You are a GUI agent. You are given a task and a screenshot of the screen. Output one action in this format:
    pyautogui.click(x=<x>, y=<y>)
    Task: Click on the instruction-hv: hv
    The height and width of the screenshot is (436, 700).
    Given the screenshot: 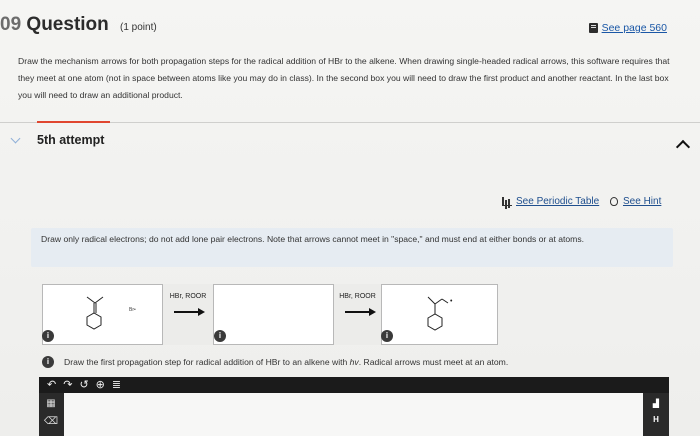 What is the action you would take?
    pyautogui.click(x=354, y=362)
    